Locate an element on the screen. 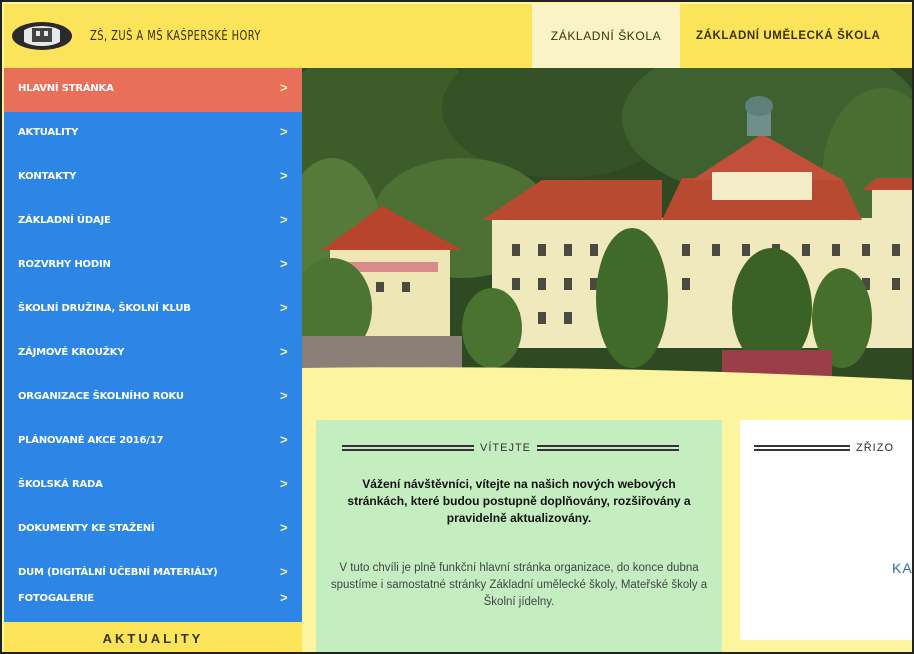  sidebar-item-label: PLÁNOVANÉ AKCE 2016/17 is located at coordinates (91, 440).